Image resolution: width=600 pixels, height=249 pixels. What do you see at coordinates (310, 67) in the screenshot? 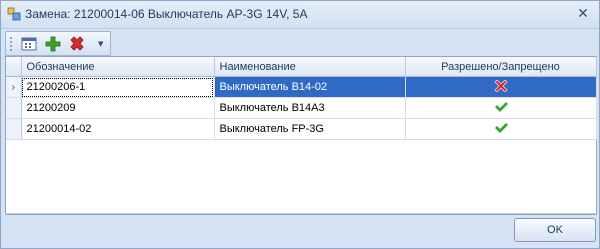
I see `column-header-name: Наименование` at bounding box center [310, 67].